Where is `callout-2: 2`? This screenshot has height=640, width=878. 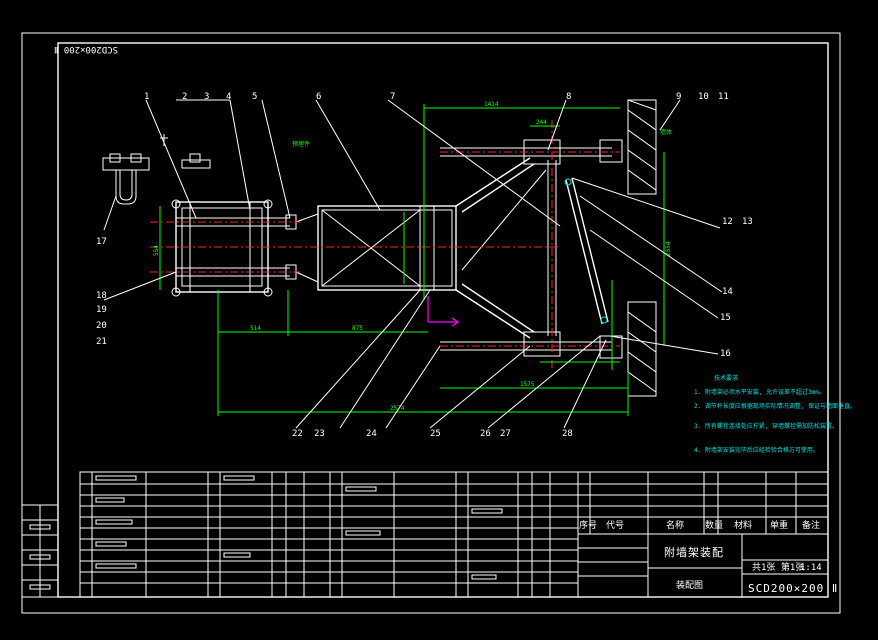 callout-2: 2 is located at coordinates (184, 97).